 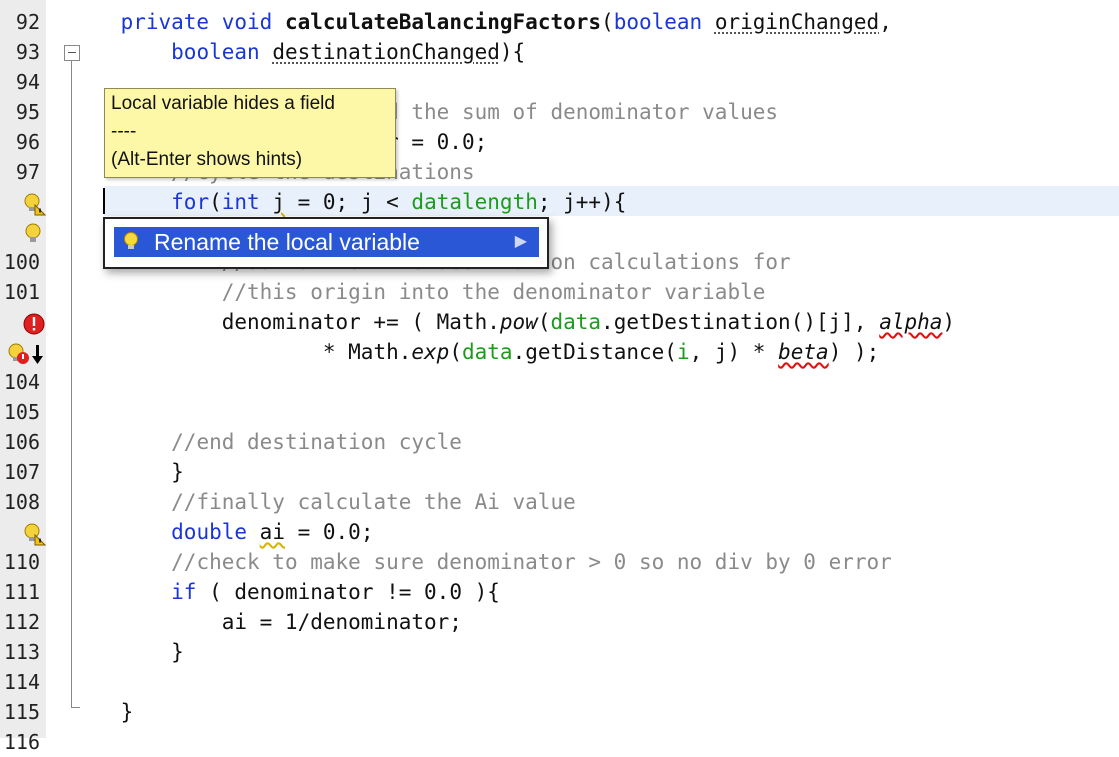 I want to click on line-number: 95, so click(x=20, y=112).